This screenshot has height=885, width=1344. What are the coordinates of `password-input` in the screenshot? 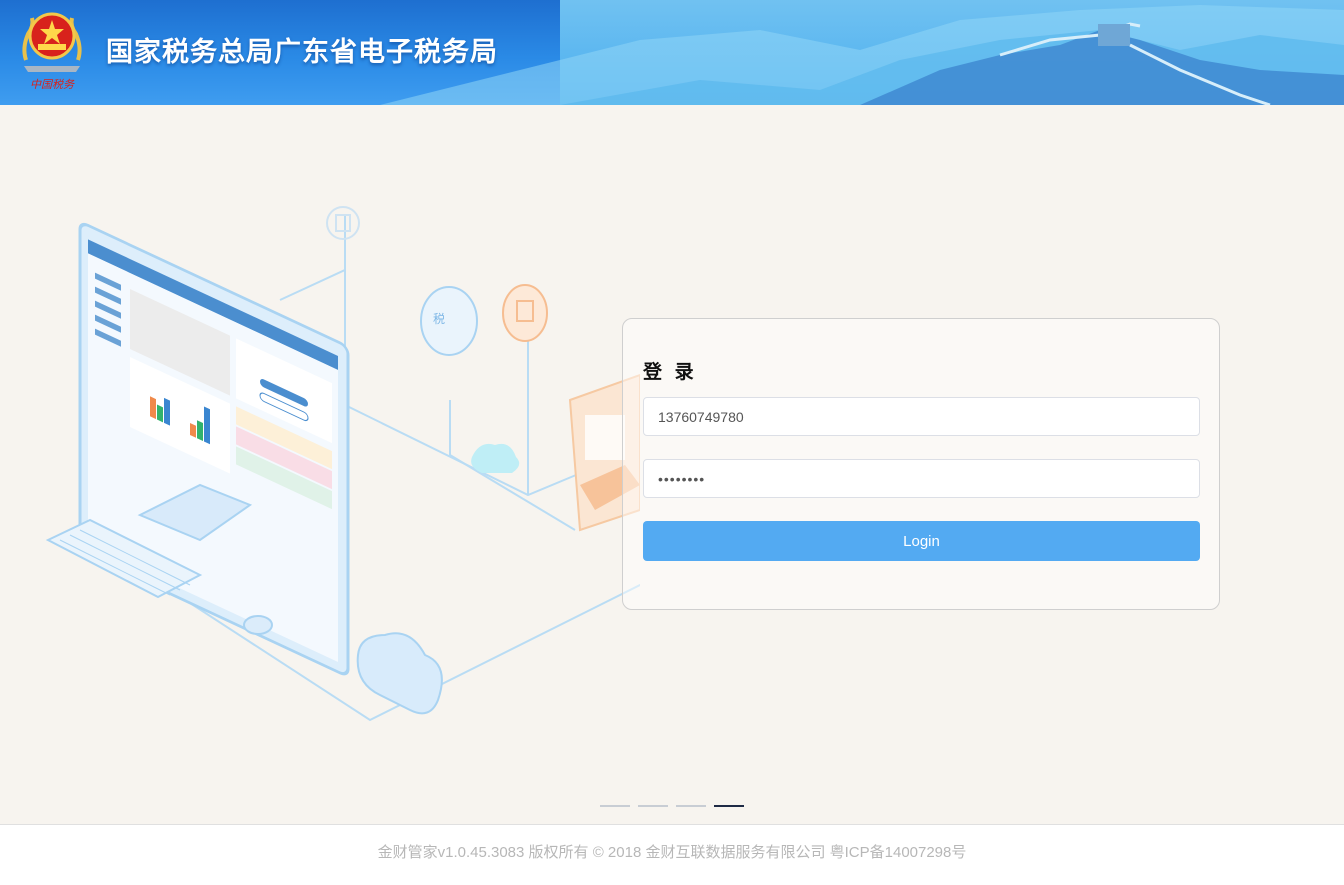 It's located at (921, 478).